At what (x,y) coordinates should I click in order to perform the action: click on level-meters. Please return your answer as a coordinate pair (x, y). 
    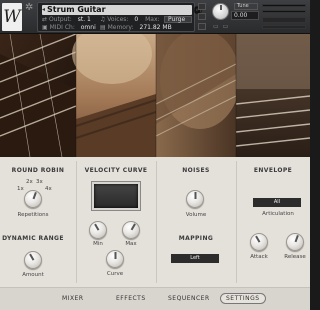
    Looking at the image, I should click on (285, 17).